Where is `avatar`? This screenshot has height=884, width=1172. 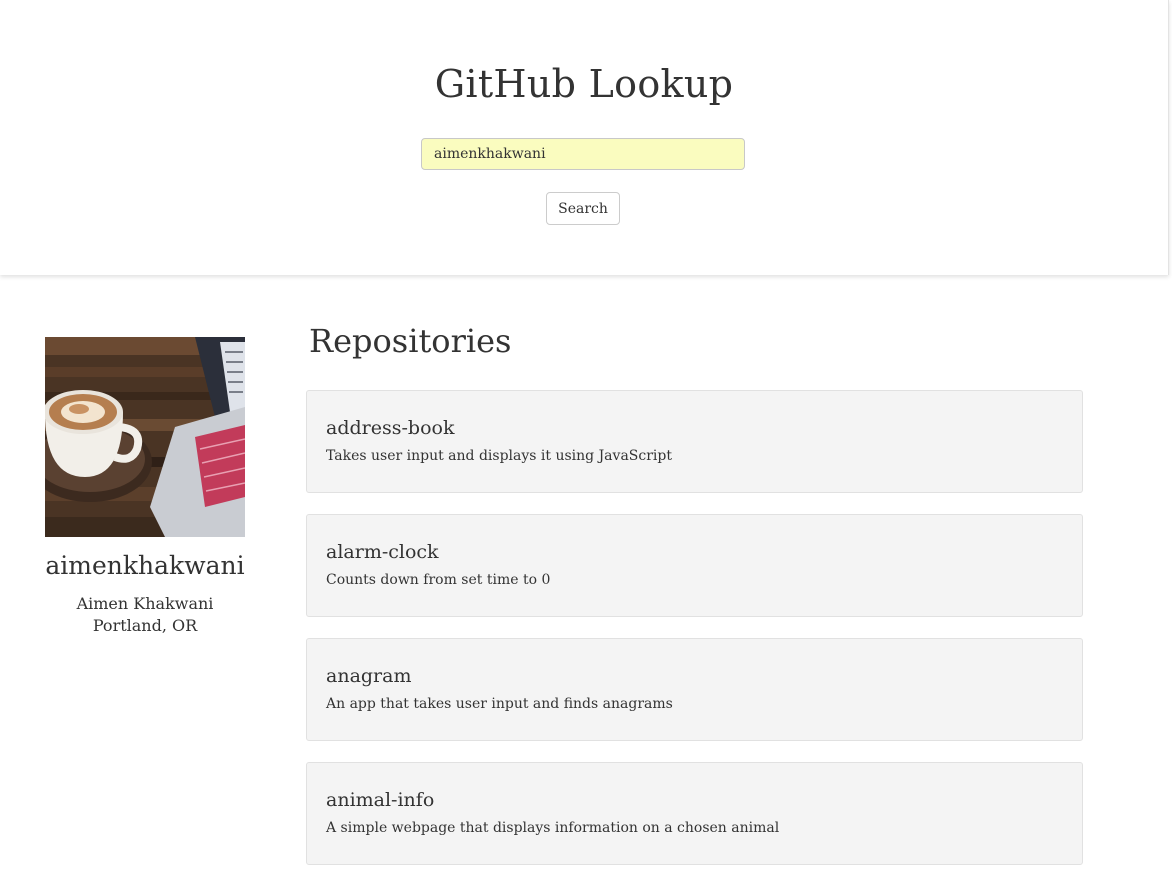 avatar is located at coordinates (145, 437).